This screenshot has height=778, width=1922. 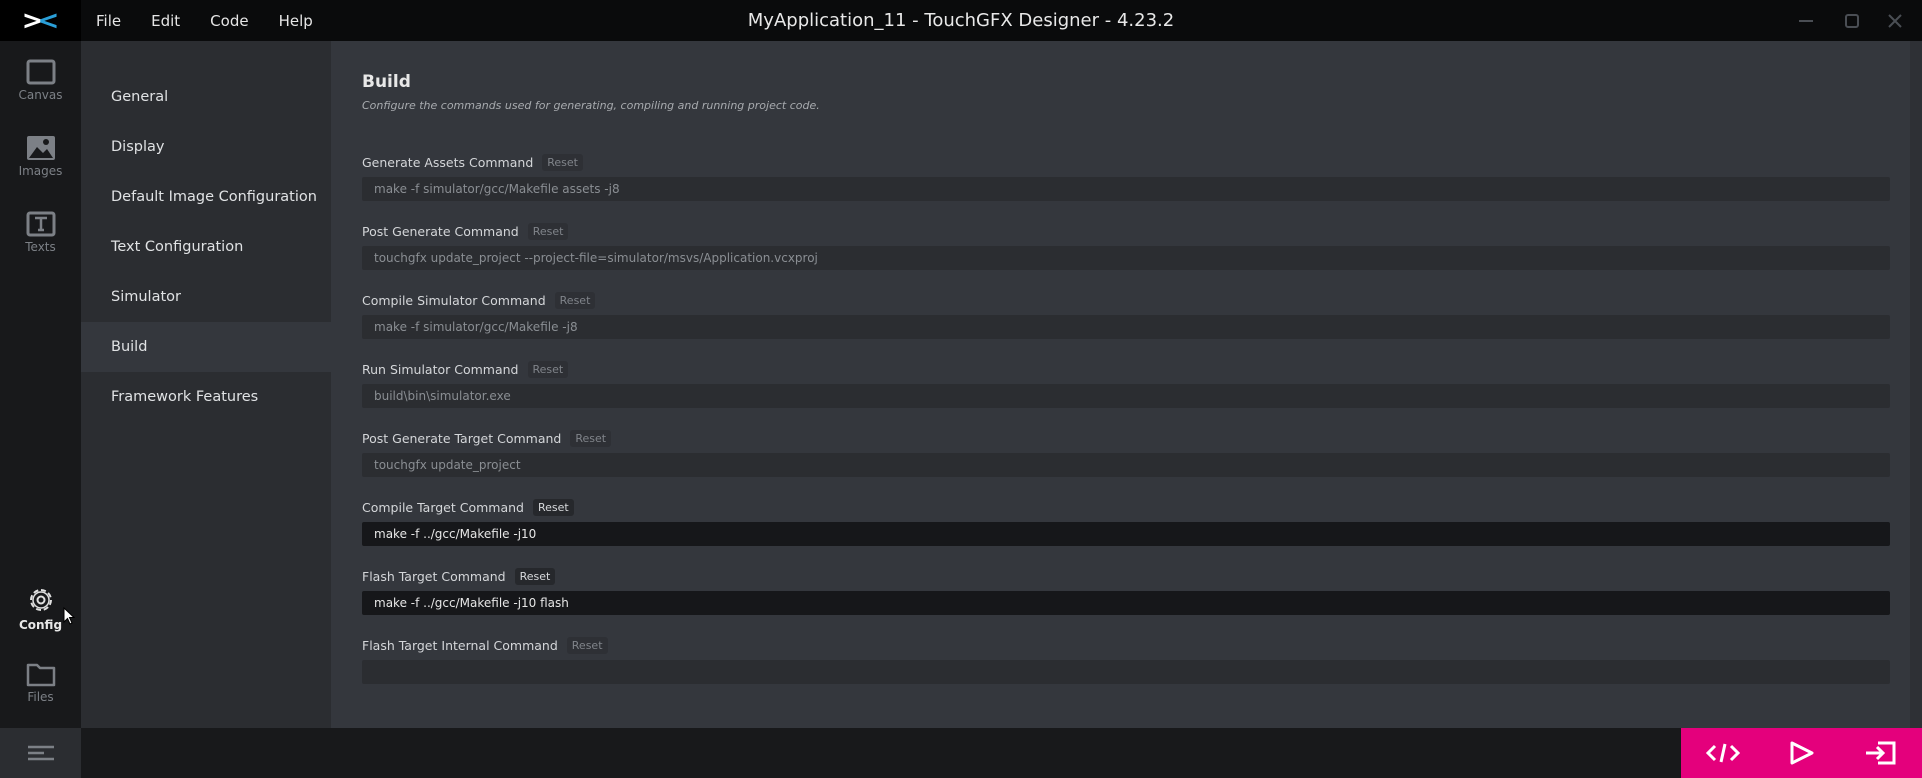 I want to click on canvas-icon, so click(x=40, y=72).